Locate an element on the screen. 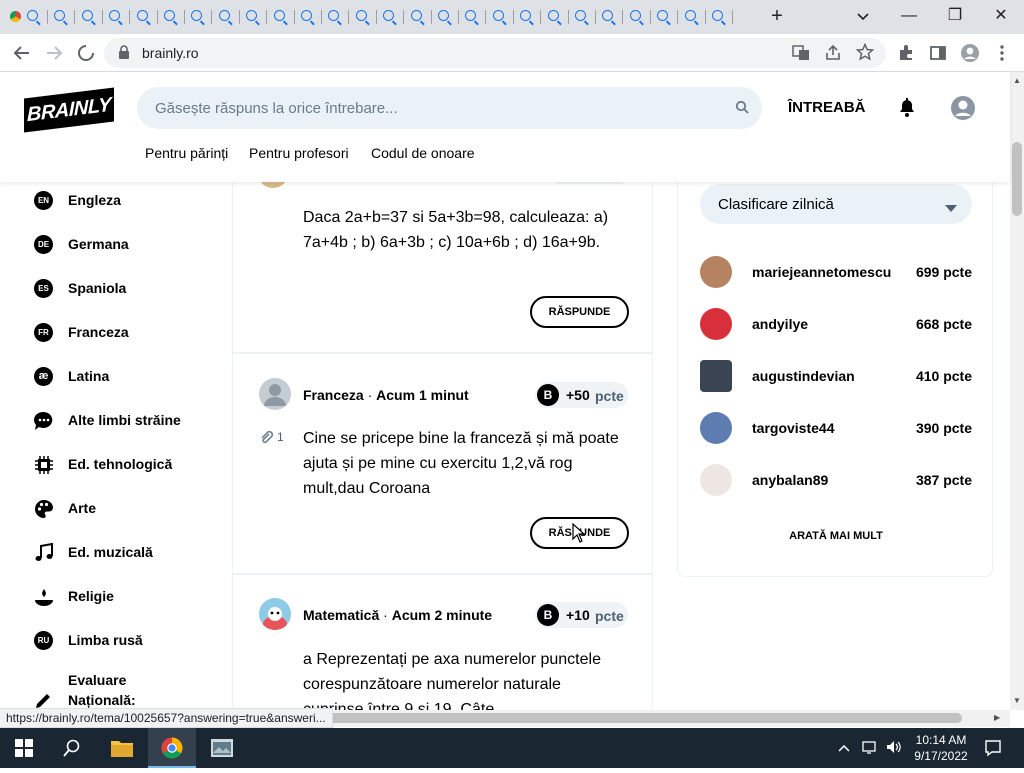  ranking-row: mariejeannetomescu 699 pcte is located at coordinates (837, 274).